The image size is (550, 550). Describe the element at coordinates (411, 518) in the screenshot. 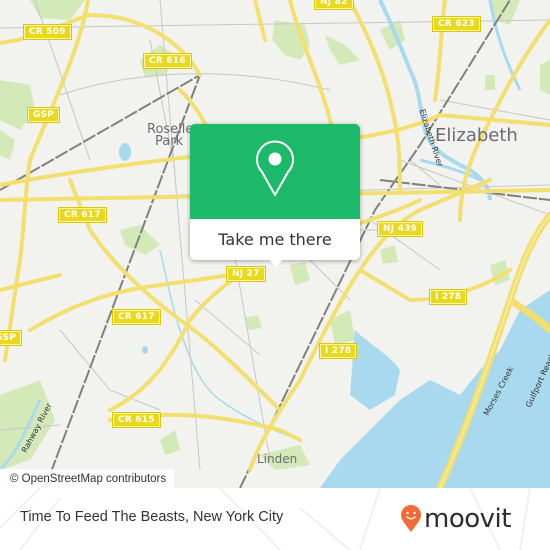

I see `moovit-pin-icon` at that location.